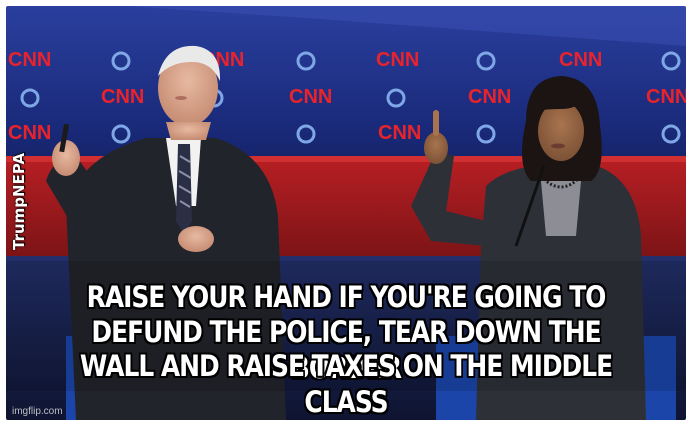 The image size is (694, 430). What do you see at coordinates (19, 201) in the screenshot?
I see `watermark-text: TrumpNEPA` at bounding box center [19, 201].